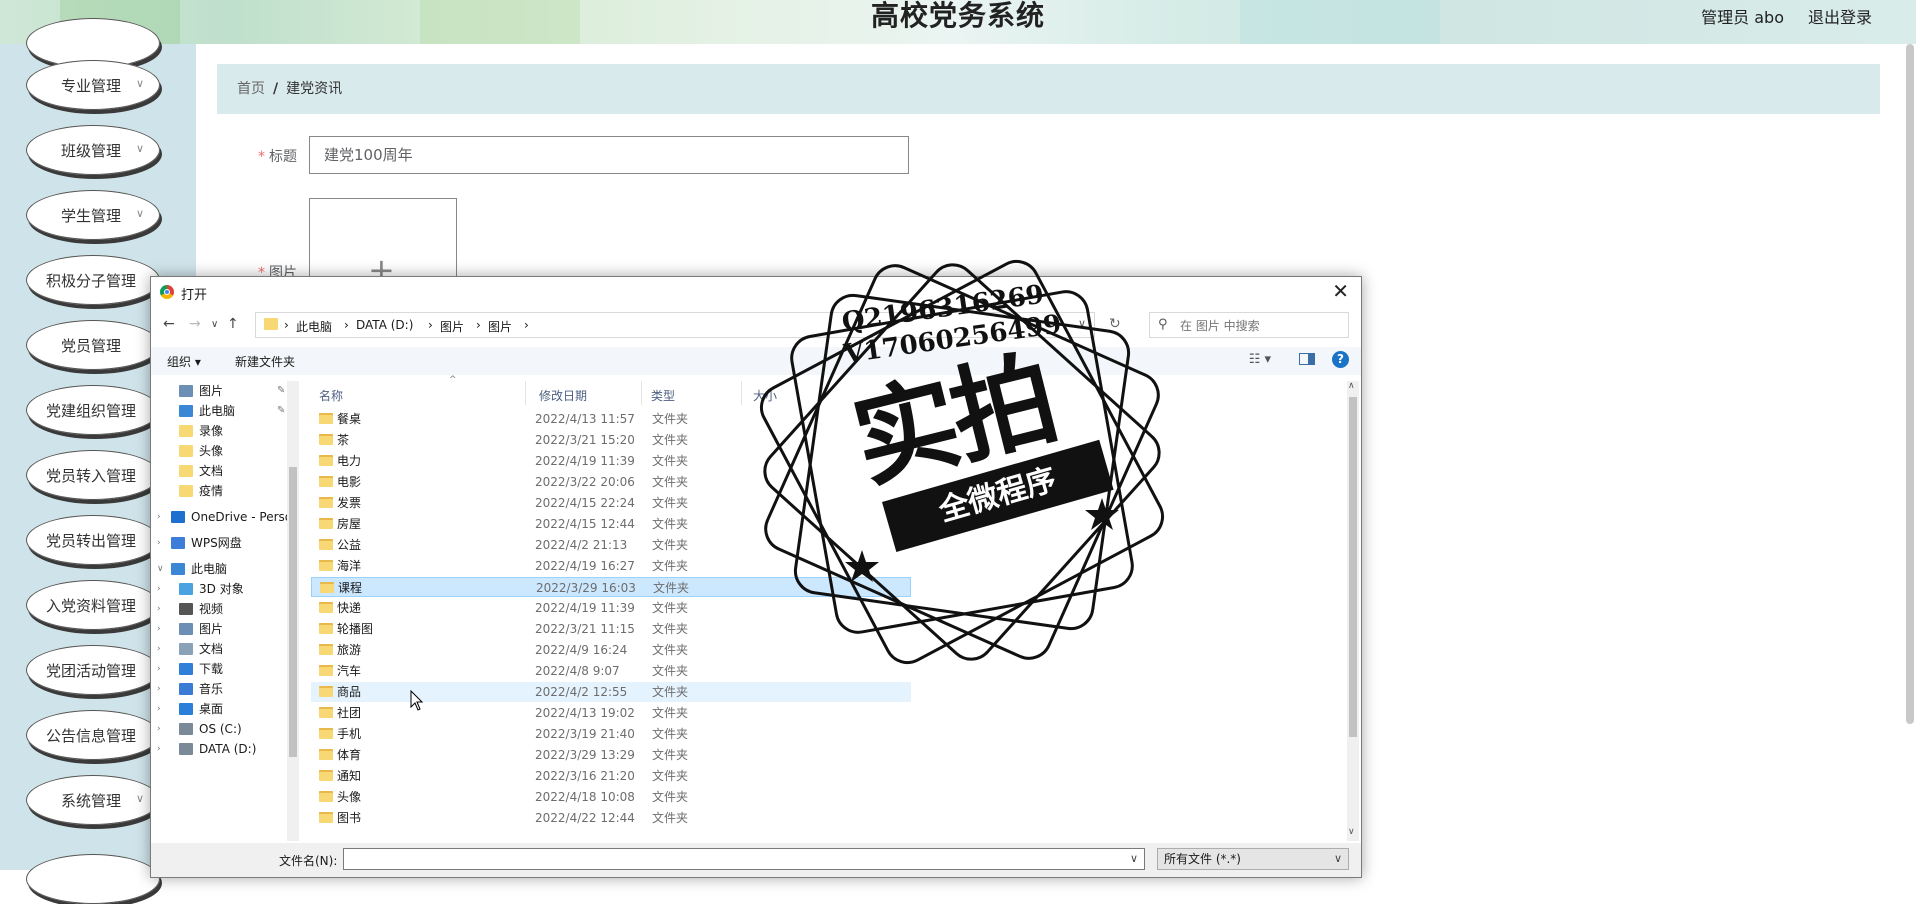 The width and height of the screenshot is (1916, 904). I want to click on file-row: 头像 2022/4/18 10:08 文件夹, so click(611, 797).